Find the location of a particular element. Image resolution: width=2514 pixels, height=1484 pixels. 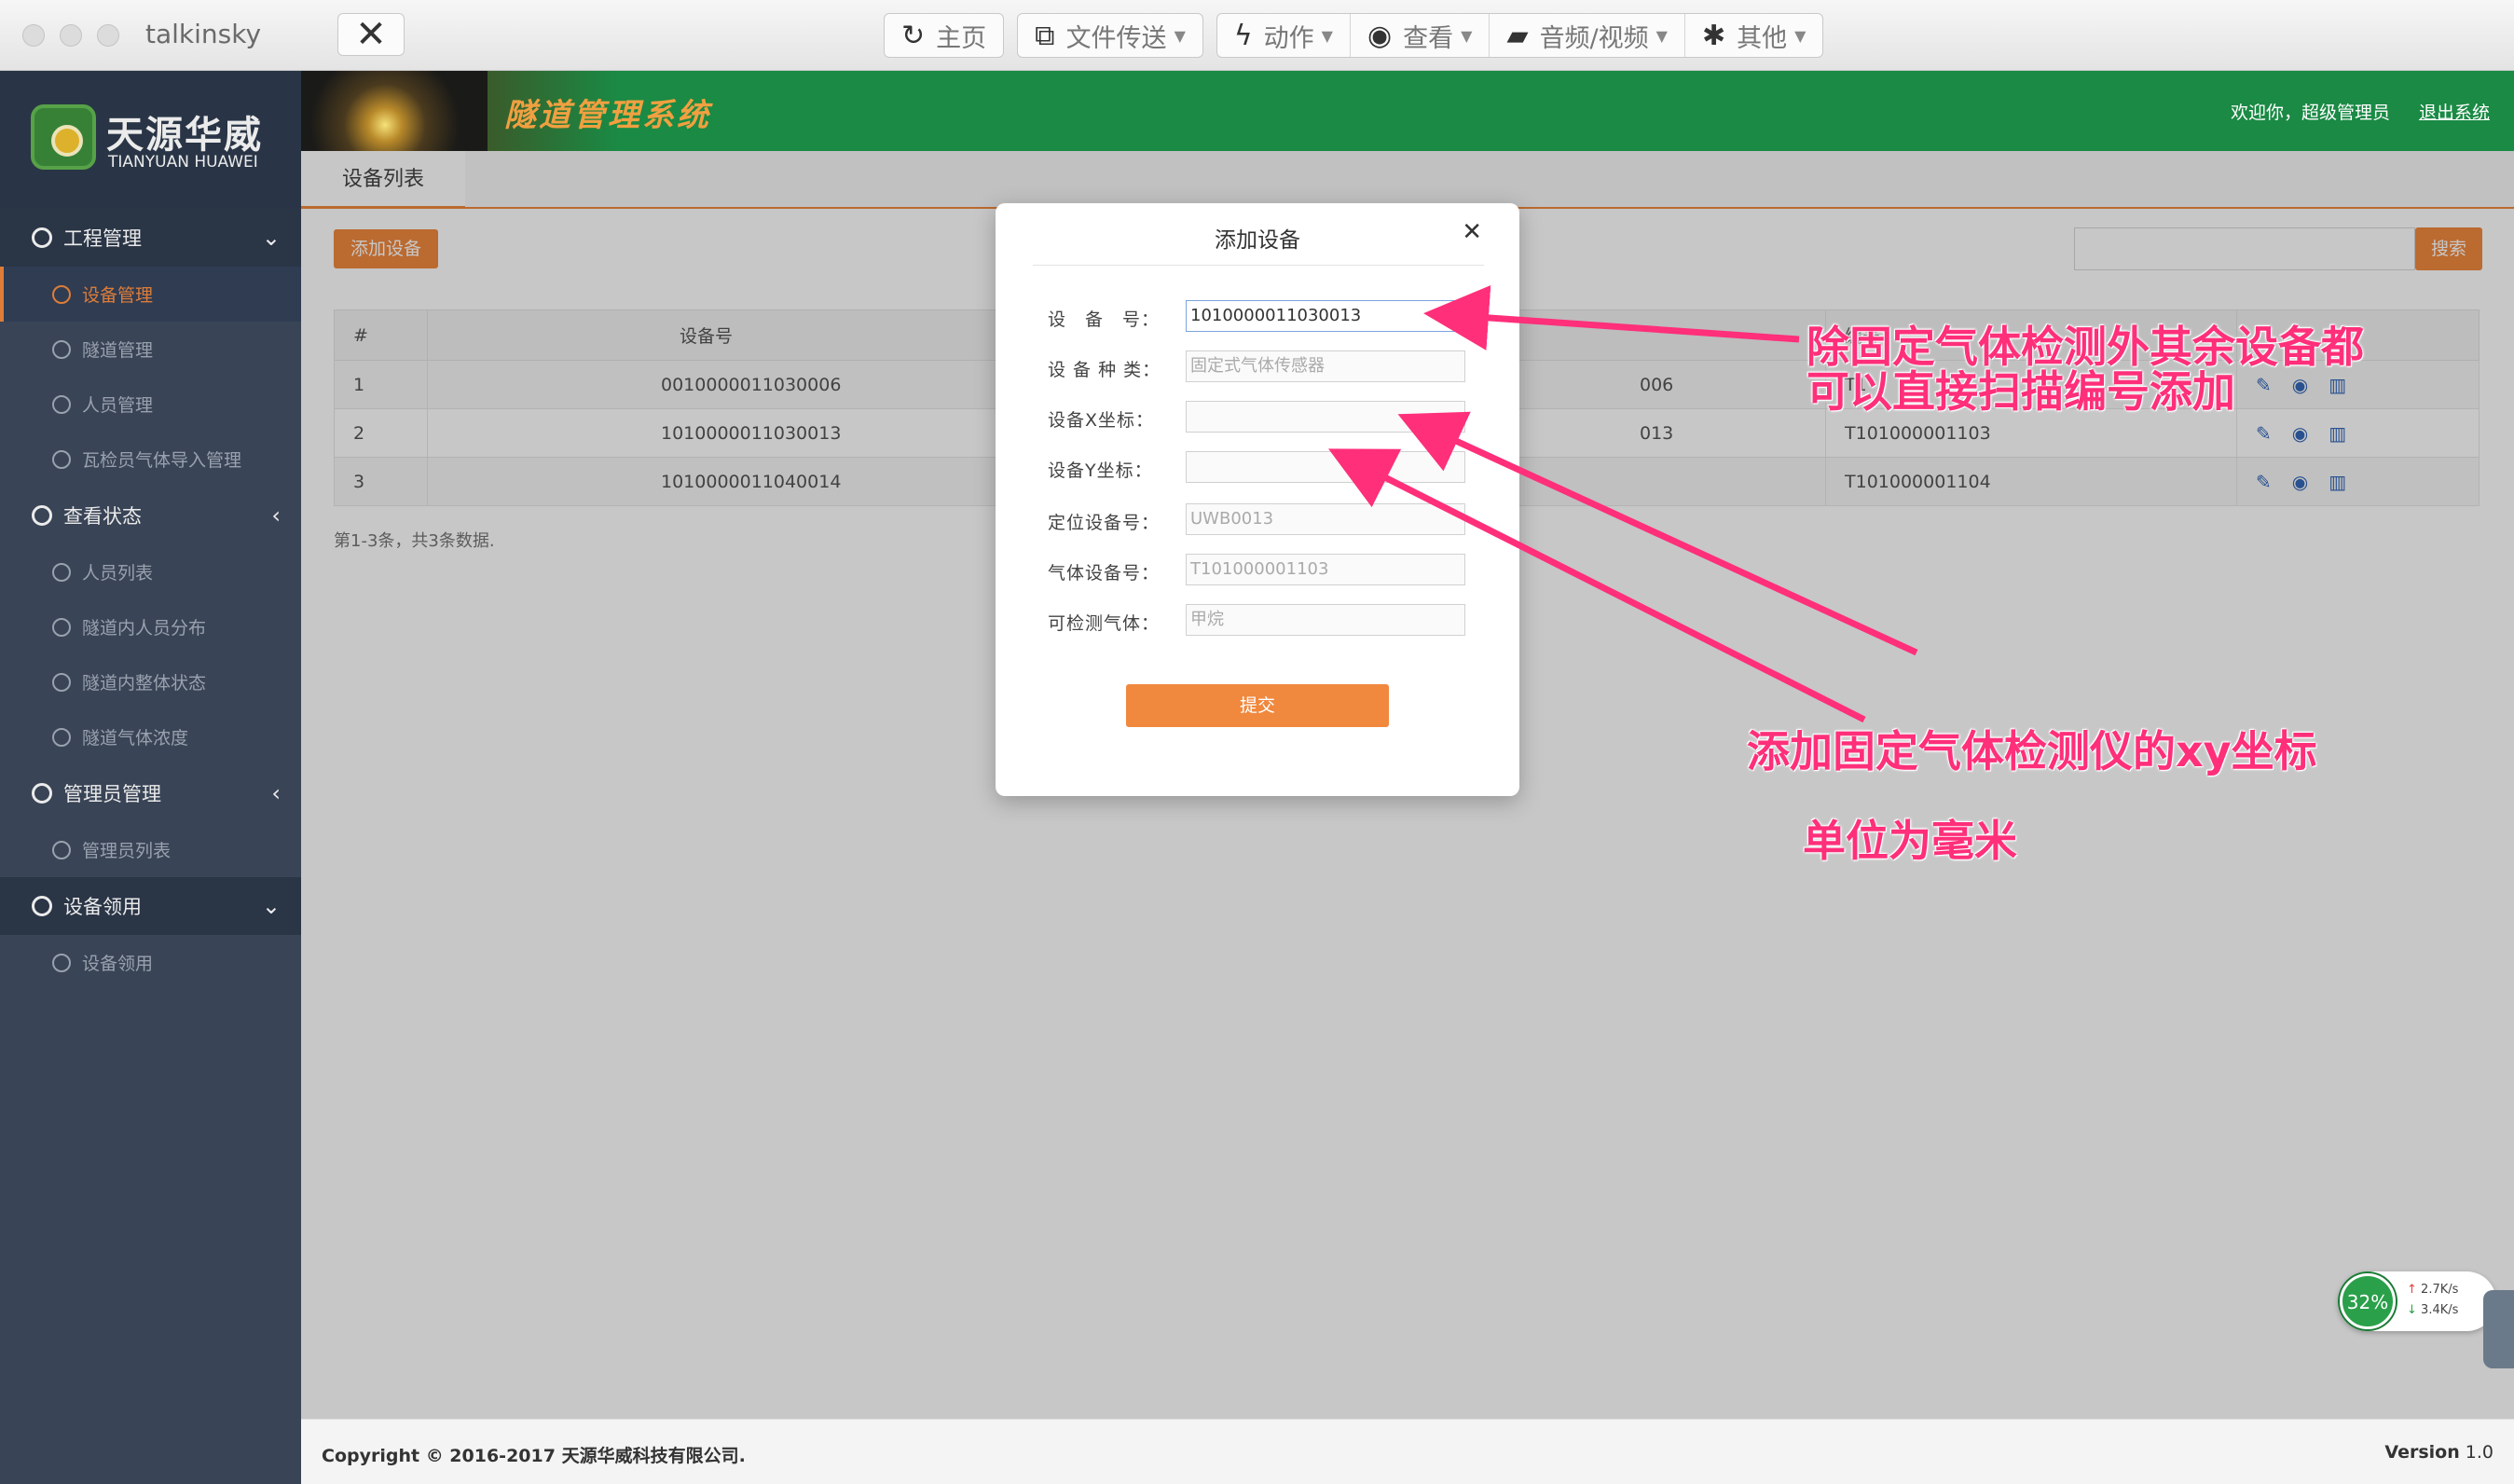

field-label: 设备Y坐标： is located at coordinates (1100, 471).